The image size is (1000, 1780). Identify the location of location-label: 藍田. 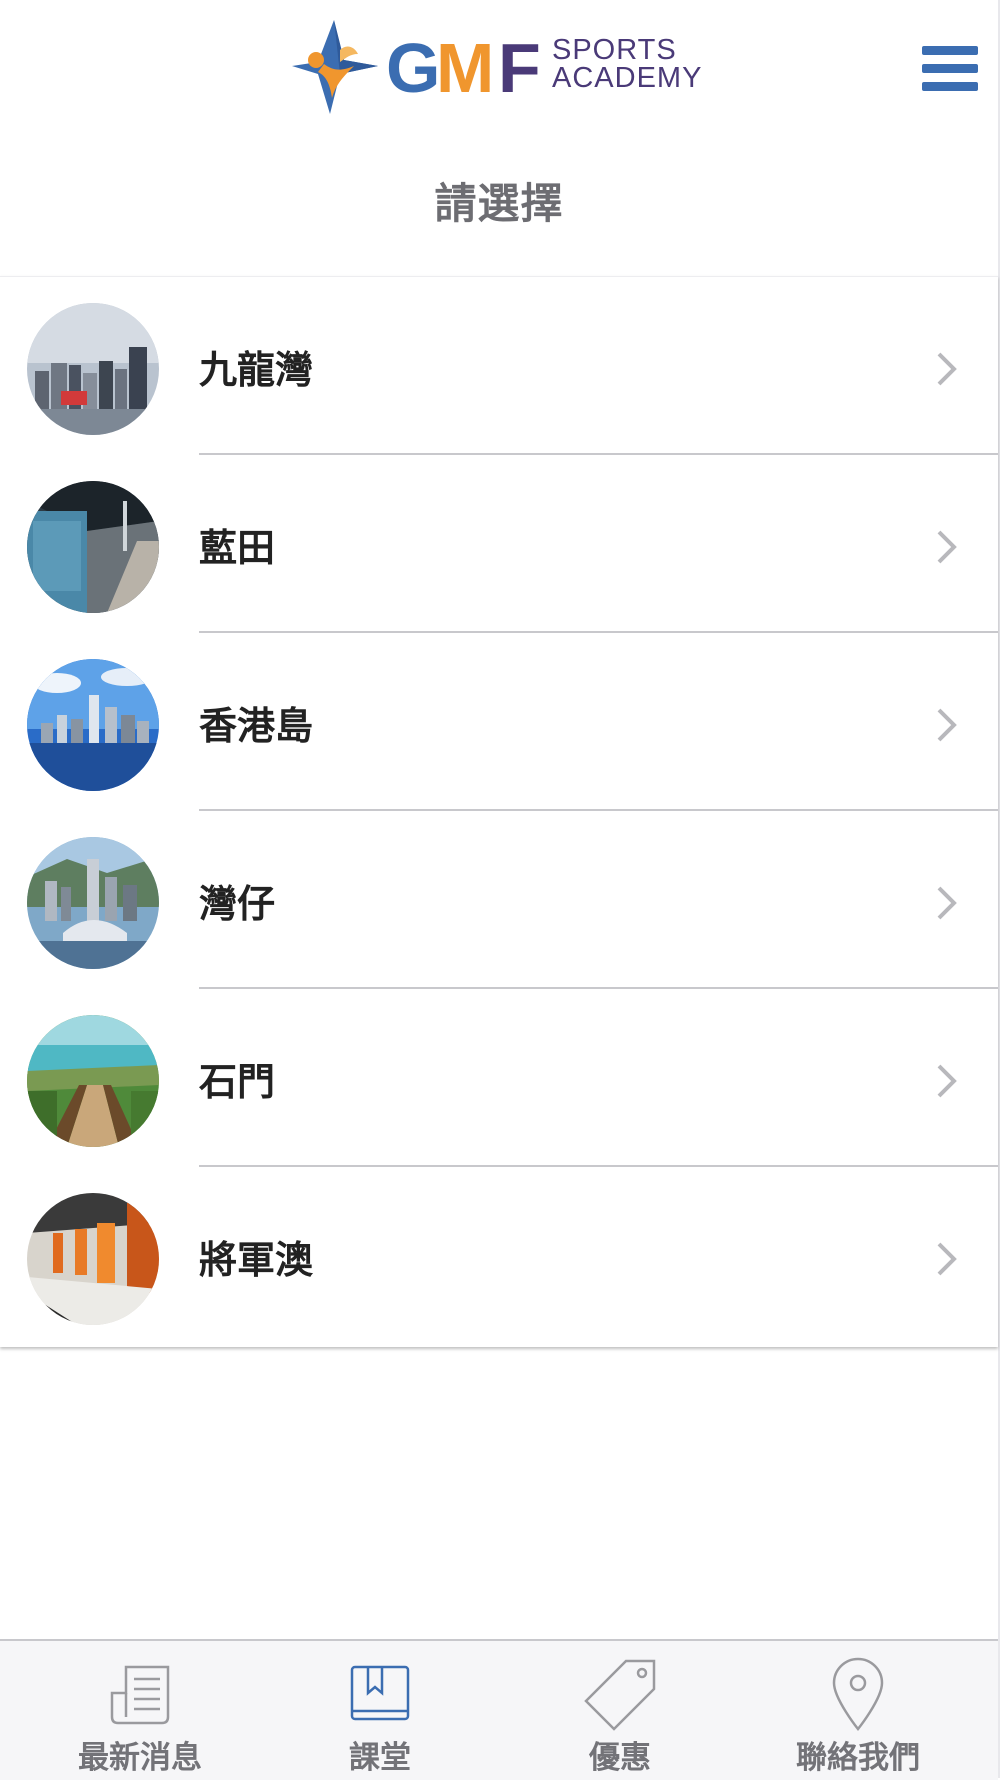
(237, 548).